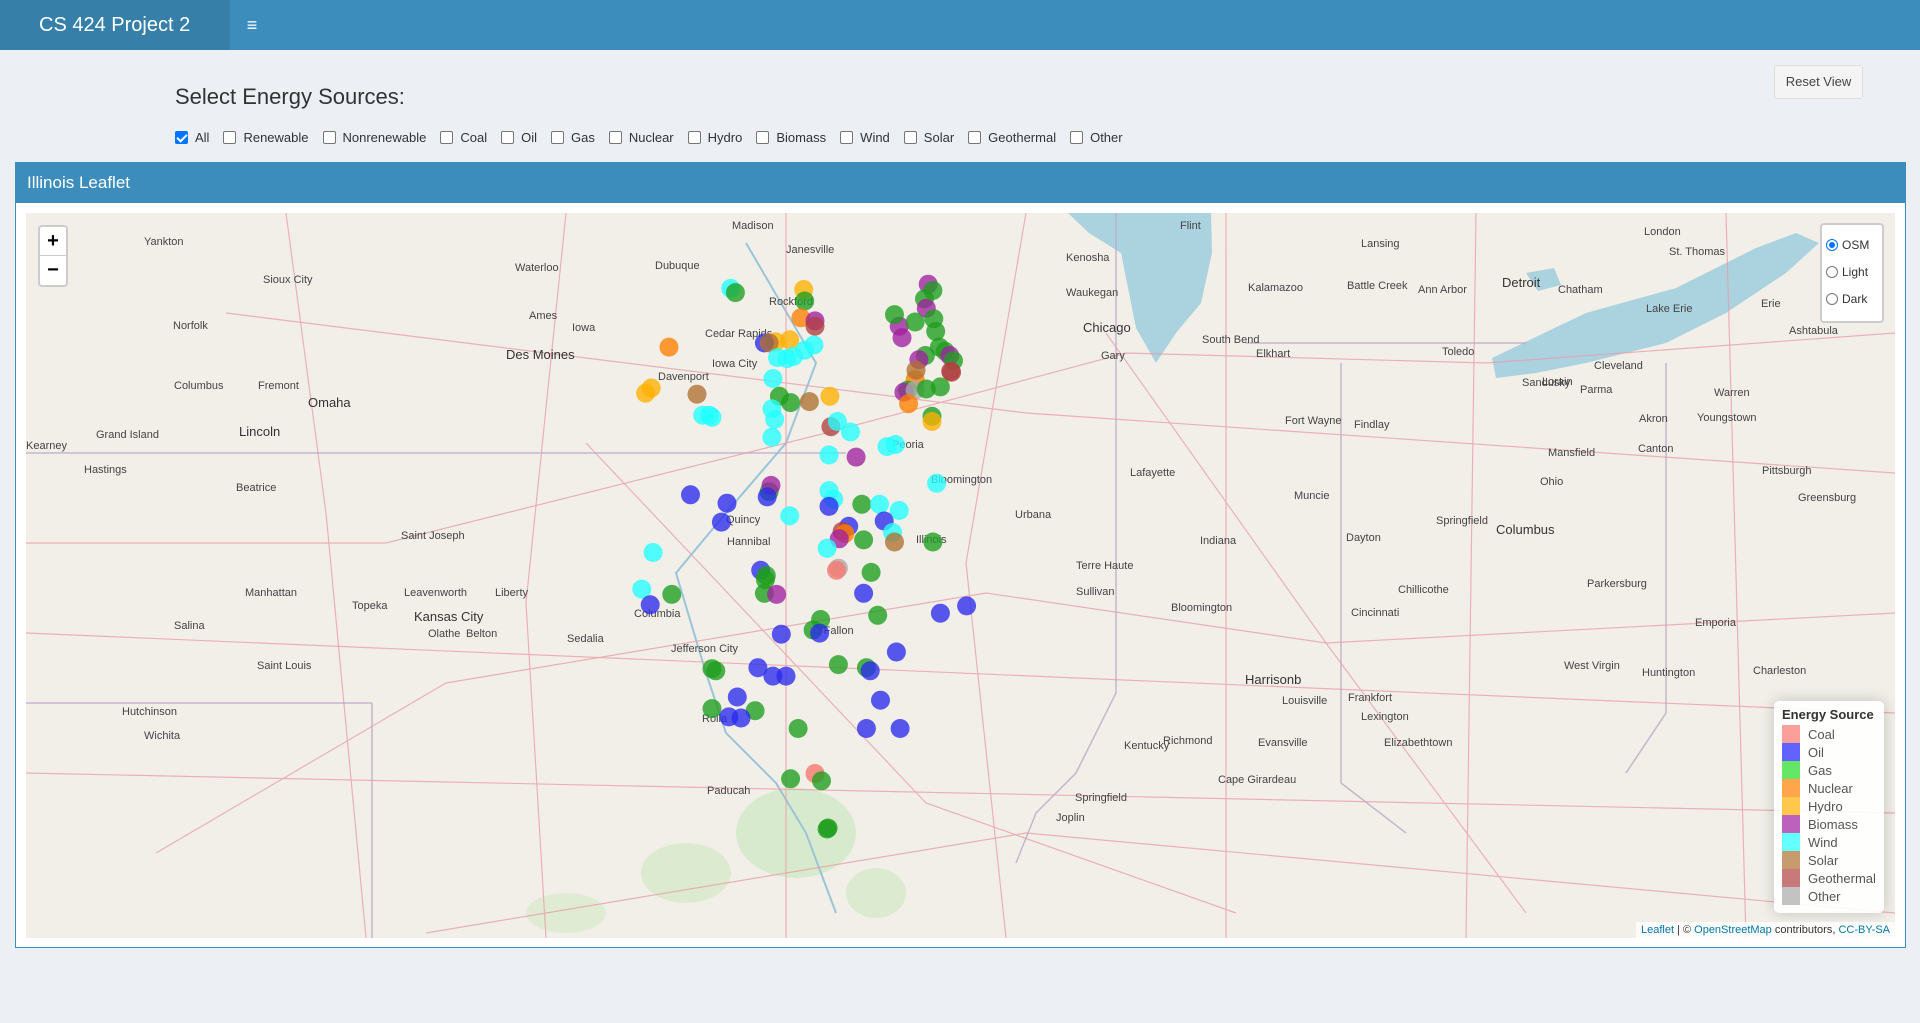  I want to click on layer-option-osm: OSM, so click(1852, 244).